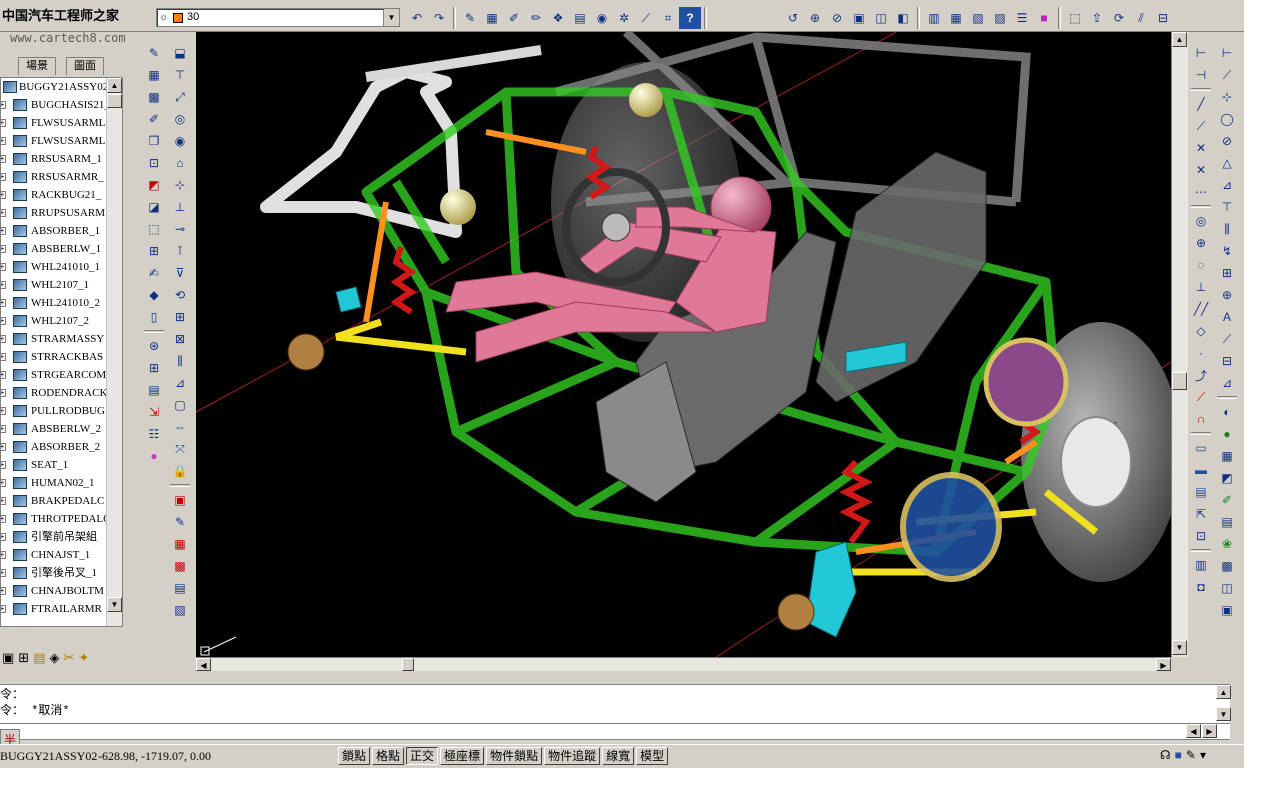  I want to click on layer-dropdown: ☼ 30 ▼, so click(278, 17).